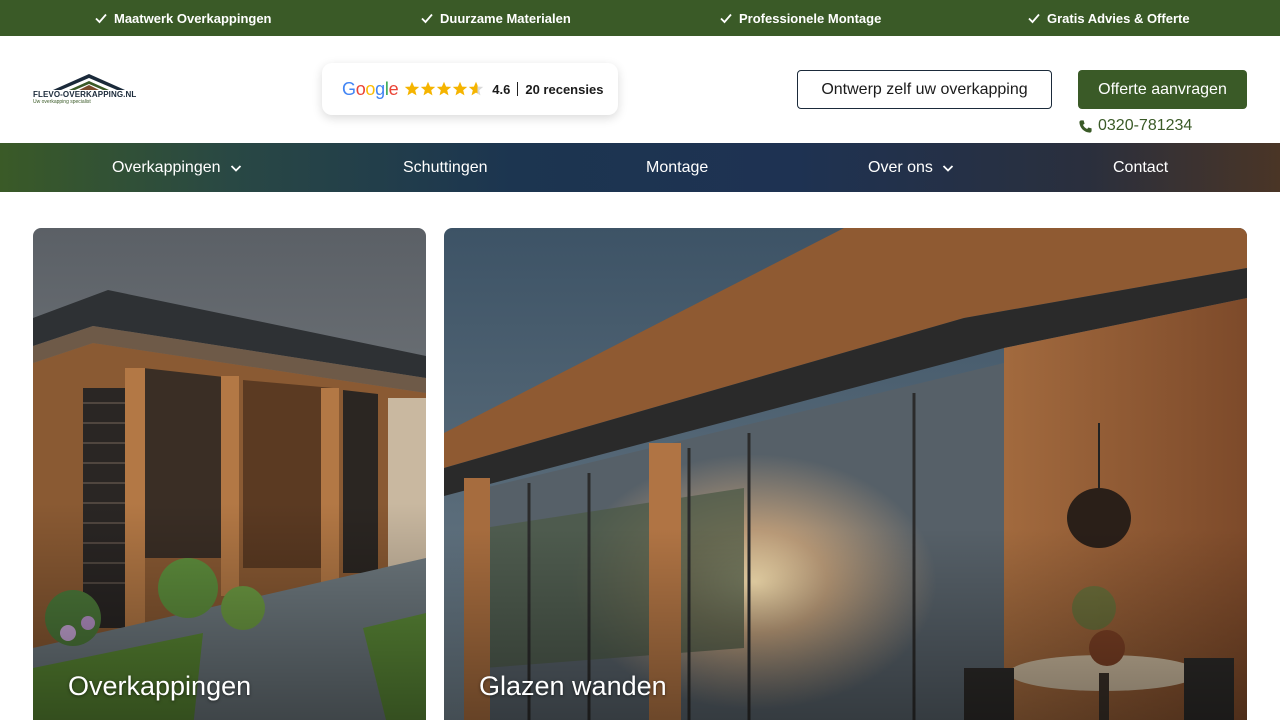 The height and width of the screenshot is (720, 1280). I want to click on nav-item-over-ons: Over ons, so click(911, 167).